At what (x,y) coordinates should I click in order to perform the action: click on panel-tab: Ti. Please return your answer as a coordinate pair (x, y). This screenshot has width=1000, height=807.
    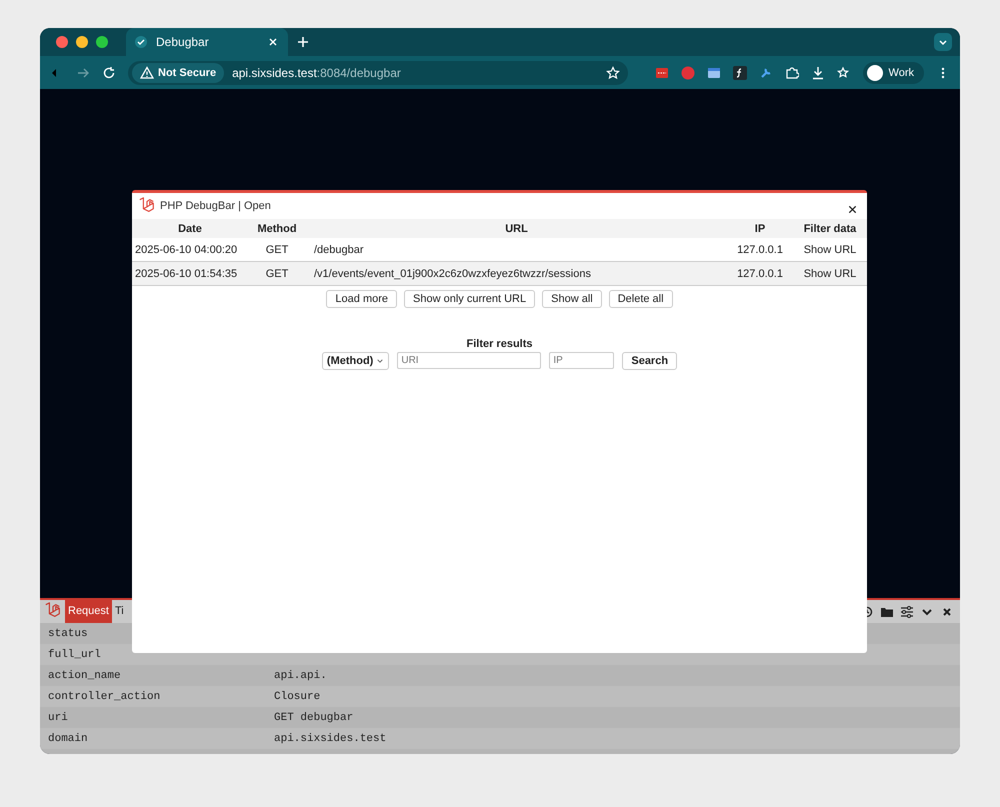
    Looking at the image, I should click on (119, 611).